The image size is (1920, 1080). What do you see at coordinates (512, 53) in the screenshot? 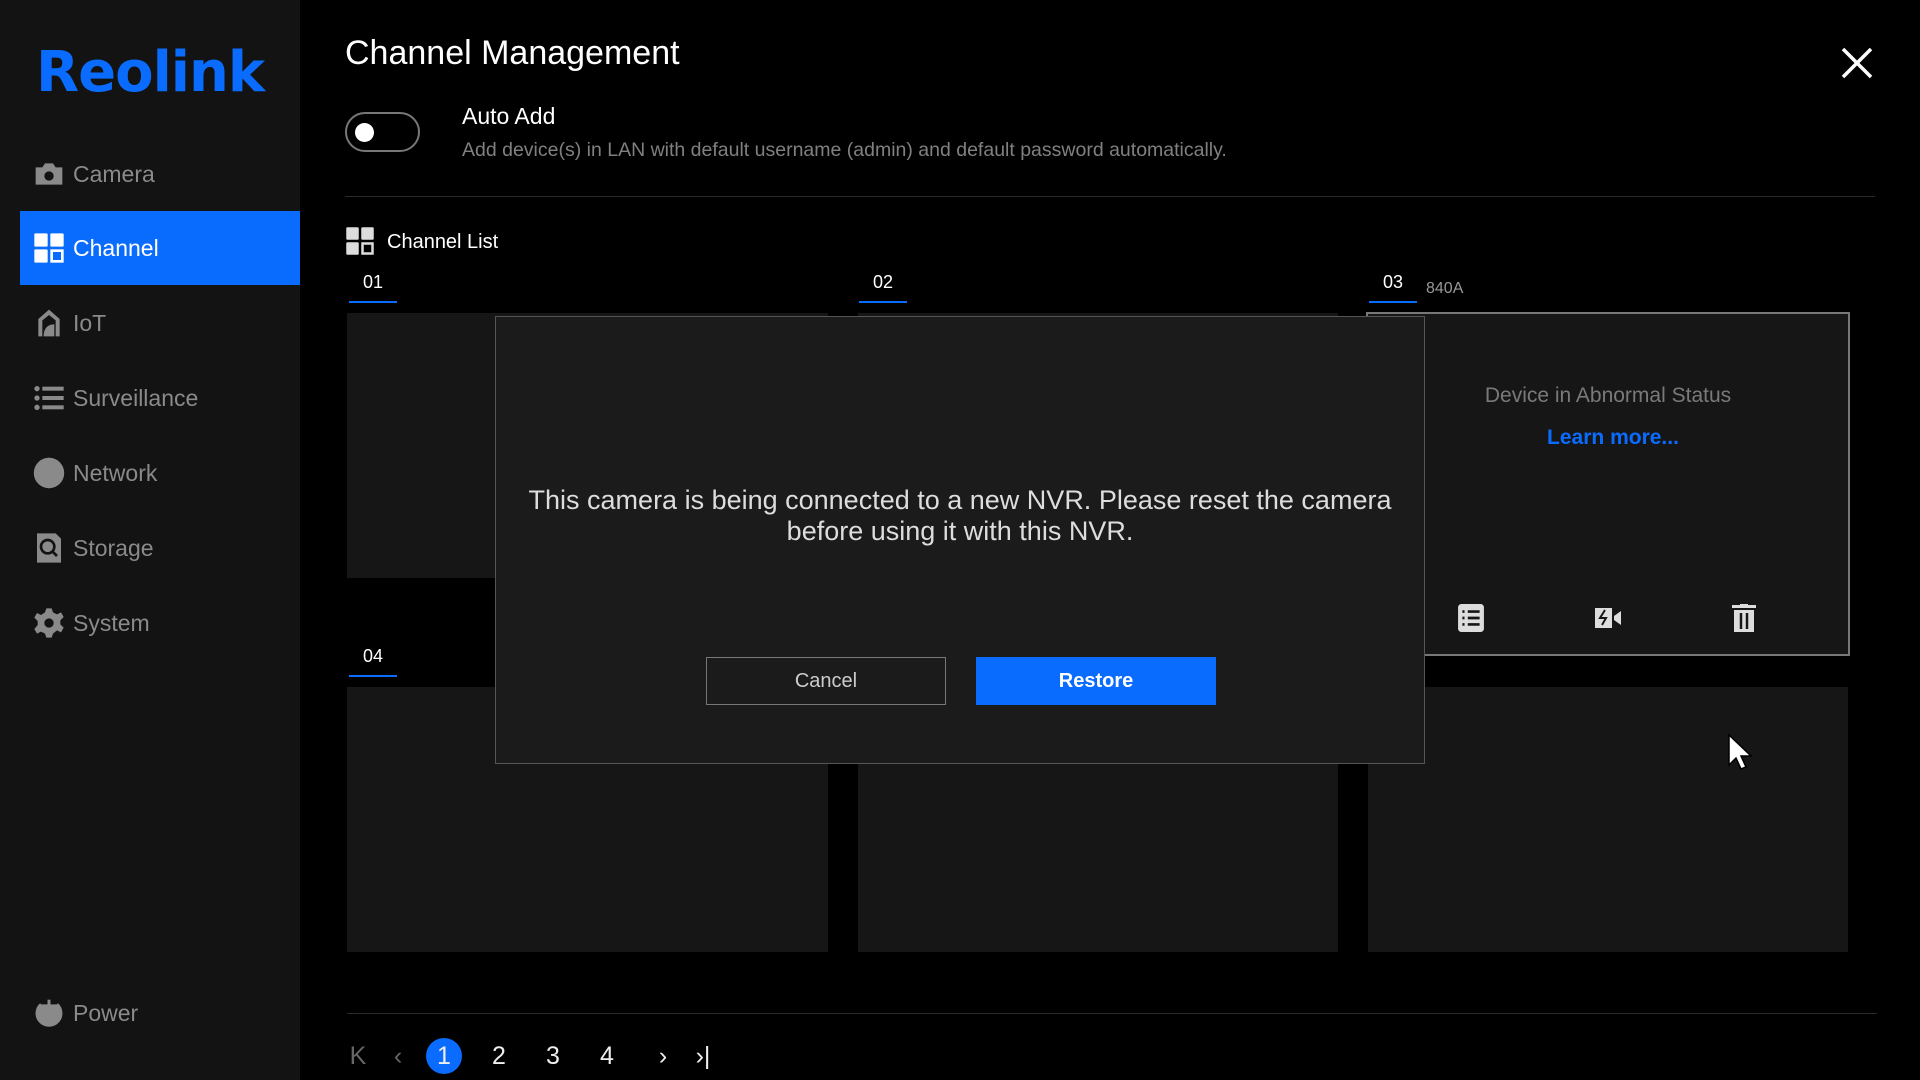
I see `page-title: Channel Management` at bounding box center [512, 53].